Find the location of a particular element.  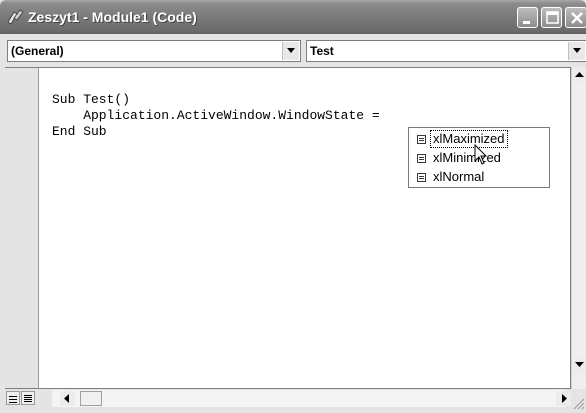

procedure-view-icon is located at coordinates (13, 399).